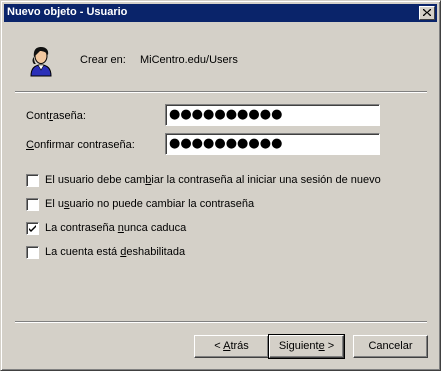 This screenshot has height=371, width=441. Describe the element at coordinates (220, 13) in the screenshot. I see `title-bar: Nuevo objeto - Usuario` at that location.